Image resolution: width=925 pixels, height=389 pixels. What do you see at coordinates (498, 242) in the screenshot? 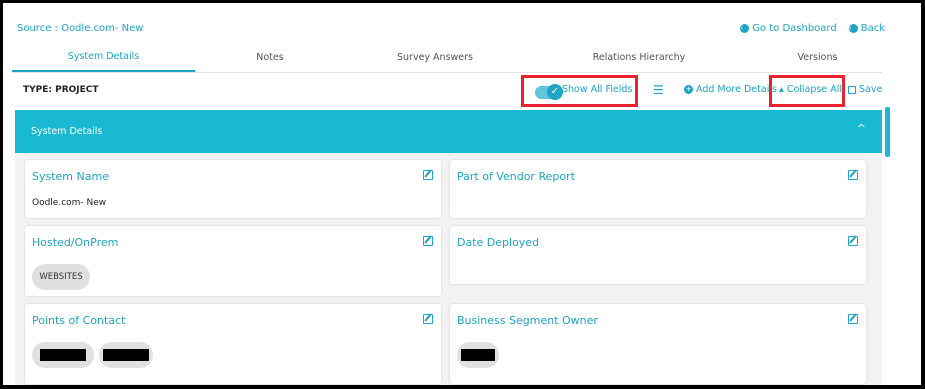
I see `field-label: Date Deployed` at bounding box center [498, 242].